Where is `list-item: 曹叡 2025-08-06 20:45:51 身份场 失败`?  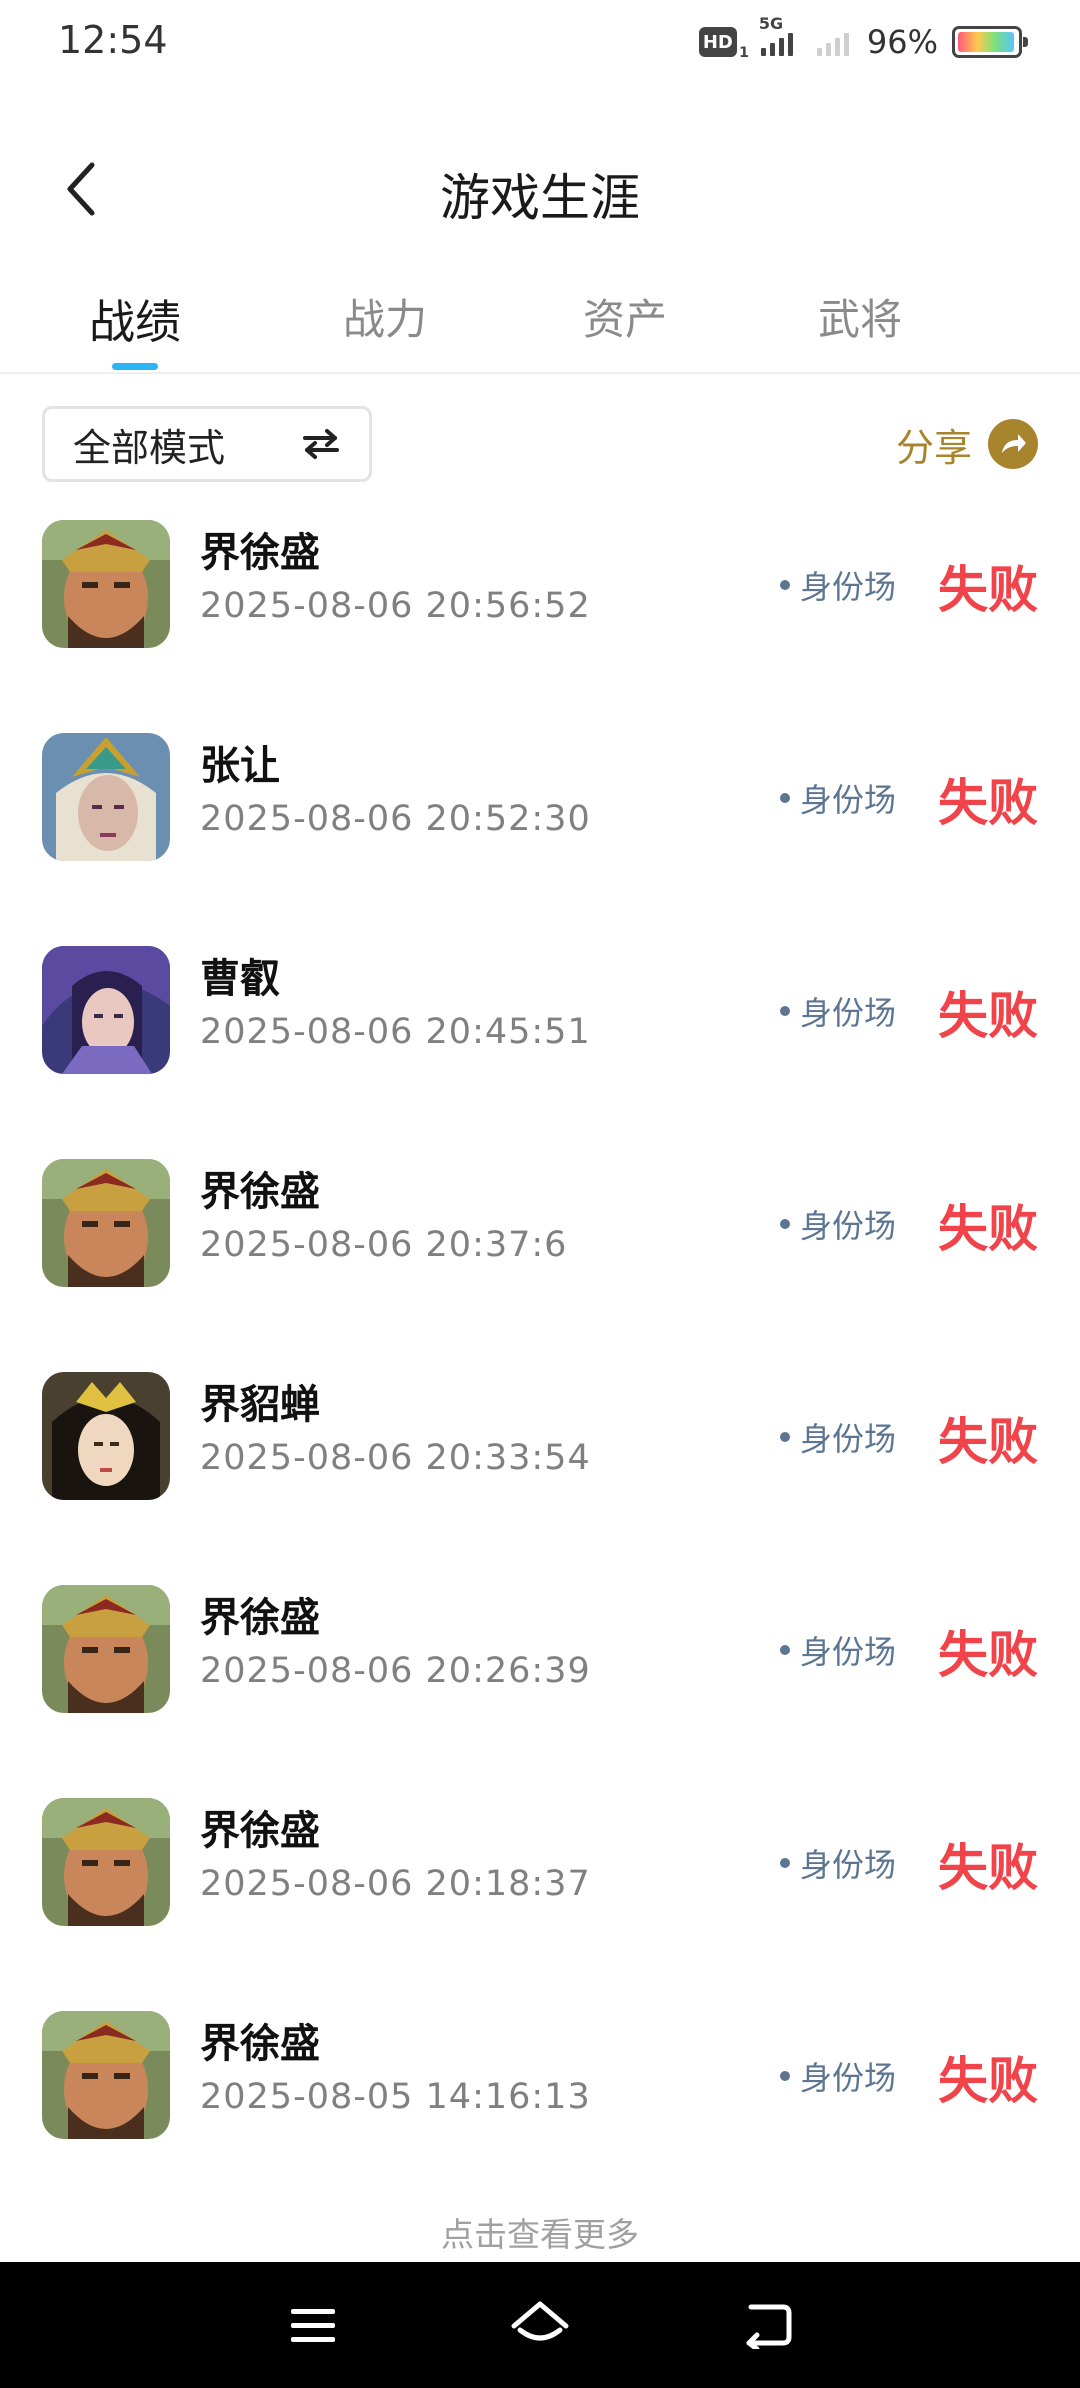
list-item: 曹叡 2025-08-06 20:45:51 身份场 失败 is located at coordinates (540, 1052).